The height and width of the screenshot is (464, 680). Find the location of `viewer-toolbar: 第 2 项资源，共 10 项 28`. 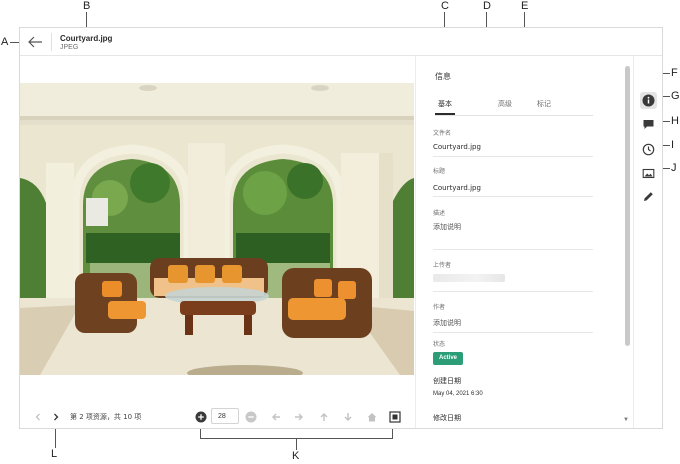

viewer-toolbar: 第 2 项资源，共 10 项 28 is located at coordinates (217, 416).